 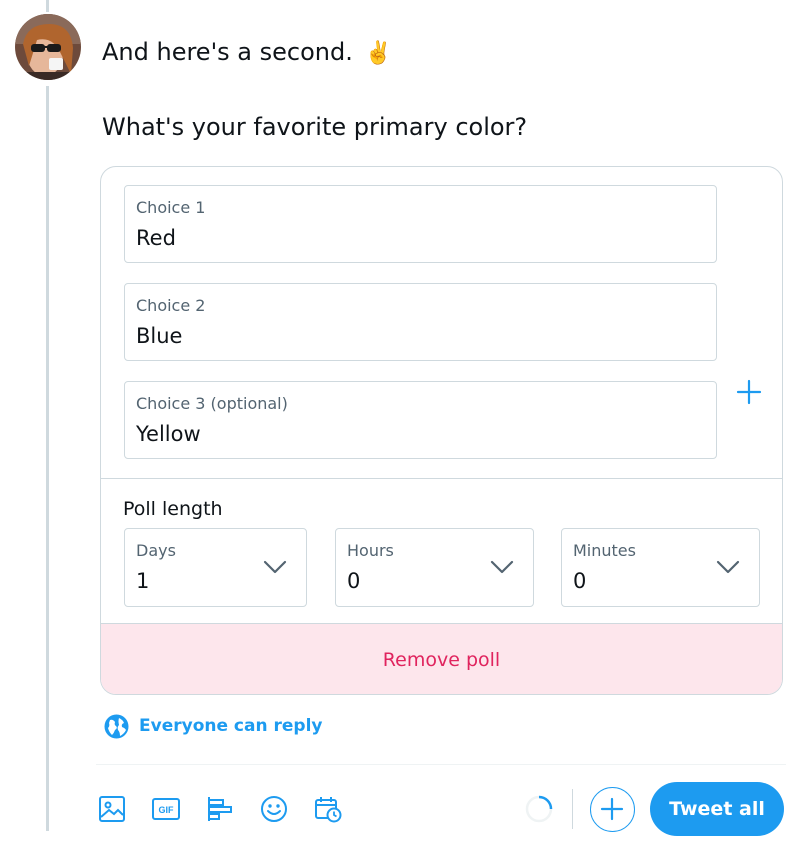 I want to click on svg-text: GIF, so click(x=167, y=810).